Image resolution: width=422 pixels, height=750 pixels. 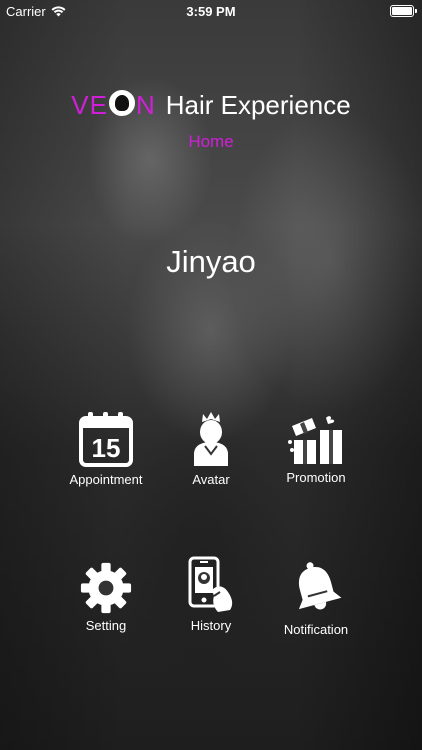 I want to click on logo-face-icon, so click(x=121, y=103).